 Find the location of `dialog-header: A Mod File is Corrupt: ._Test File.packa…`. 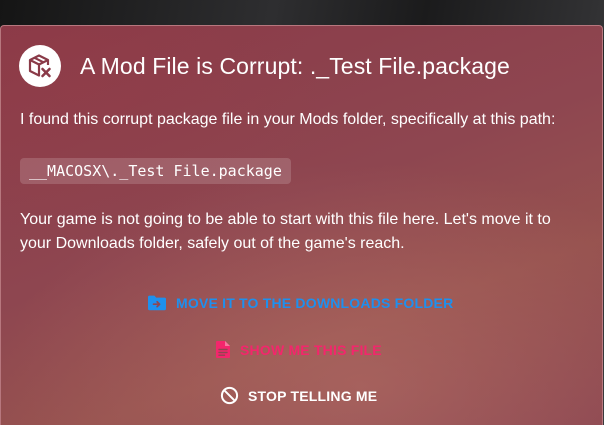

dialog-header: A Mod File is Corrupt: ._Test File.packa… is located at coordinates (264, 66).